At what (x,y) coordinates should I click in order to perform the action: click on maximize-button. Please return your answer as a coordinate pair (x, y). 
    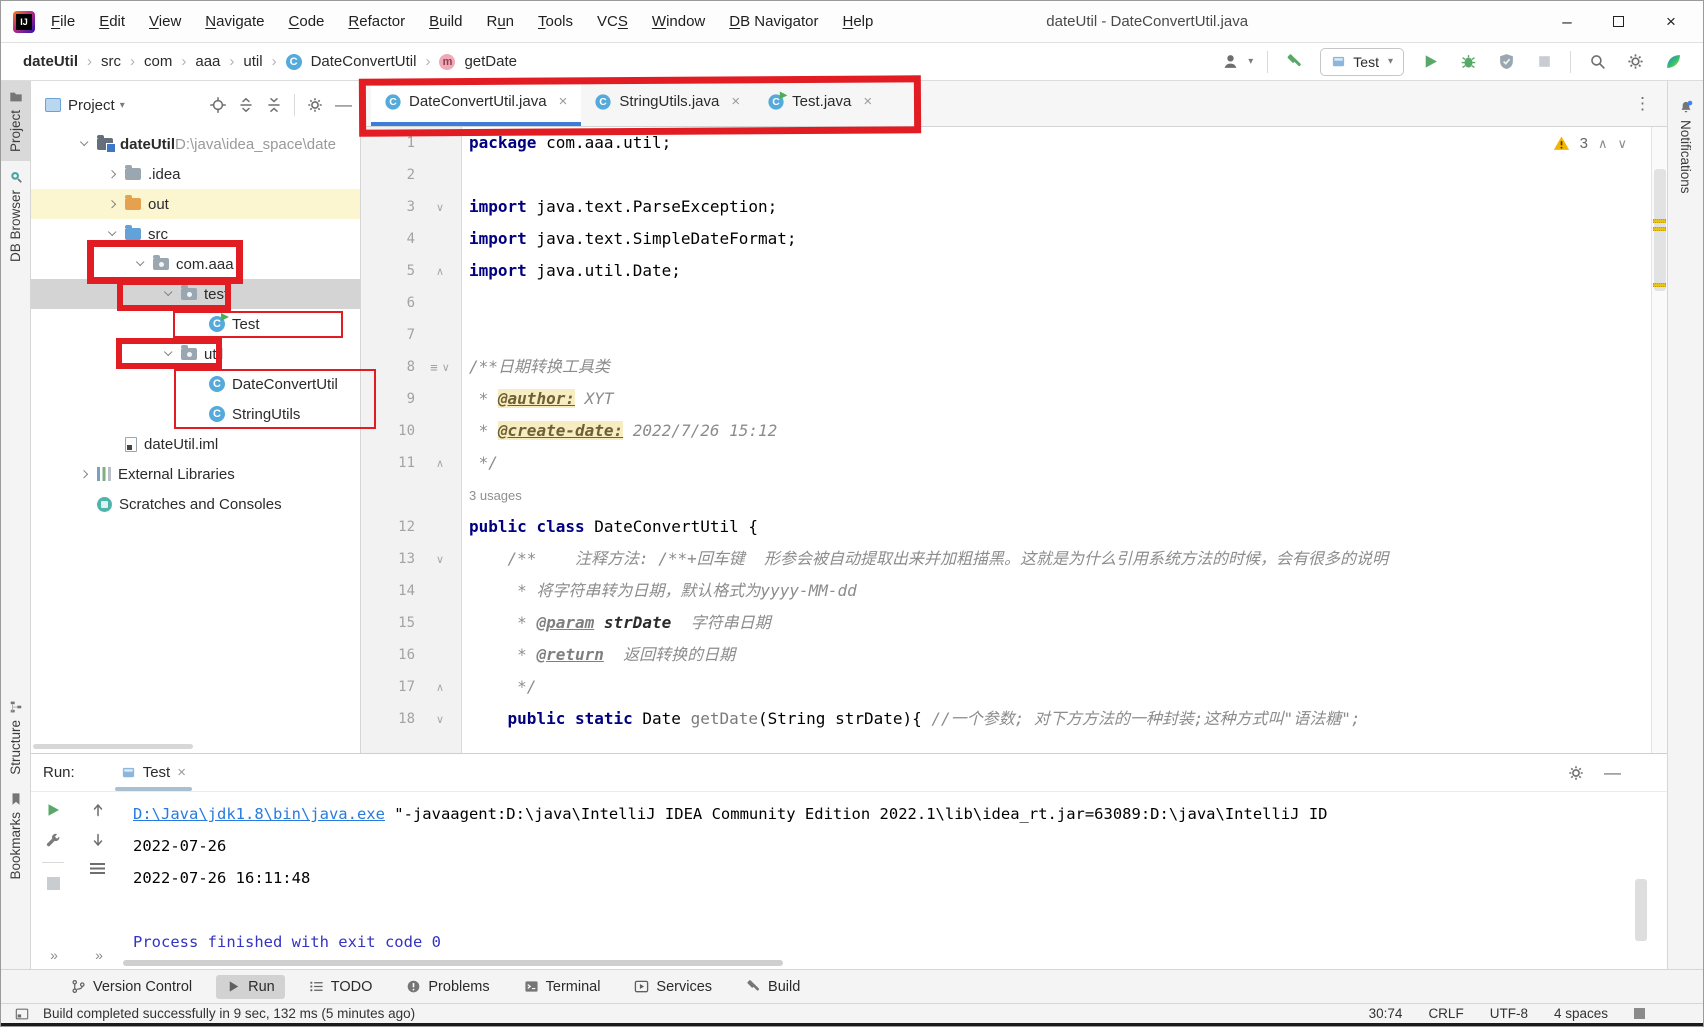
    Looking at the image, I should click on (1619, 22).